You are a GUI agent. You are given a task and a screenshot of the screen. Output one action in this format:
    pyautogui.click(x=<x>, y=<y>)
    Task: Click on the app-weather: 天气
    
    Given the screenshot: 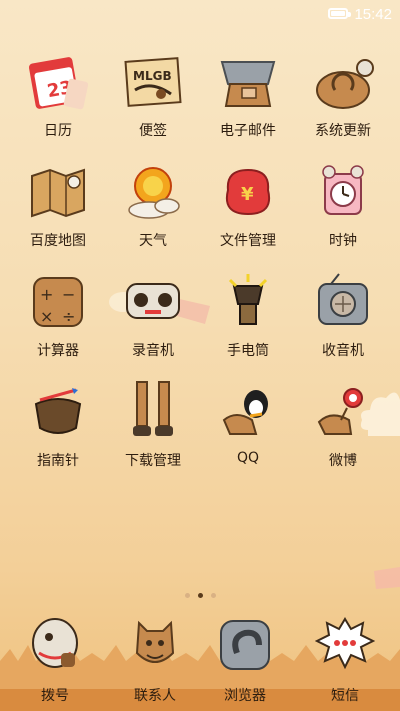 What is the action you would take?
    pyautogui.click(x=153, y=212)
    